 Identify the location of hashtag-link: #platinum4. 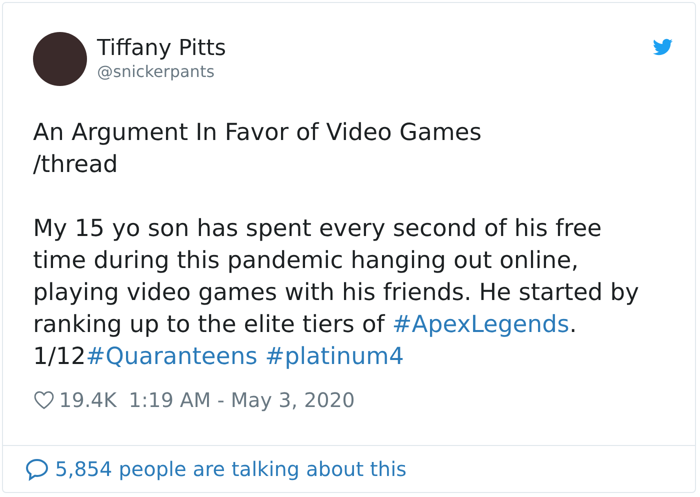
(334, 356).